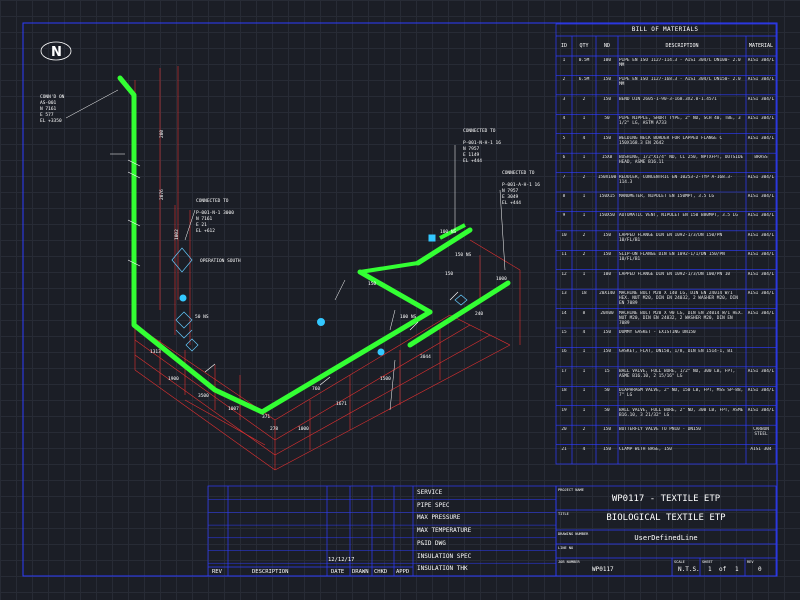  What do you see at coordinates (439, 518) in the screenshot?
I see `service-label: MAX PRESSURE` at bounding box center [439, 518].